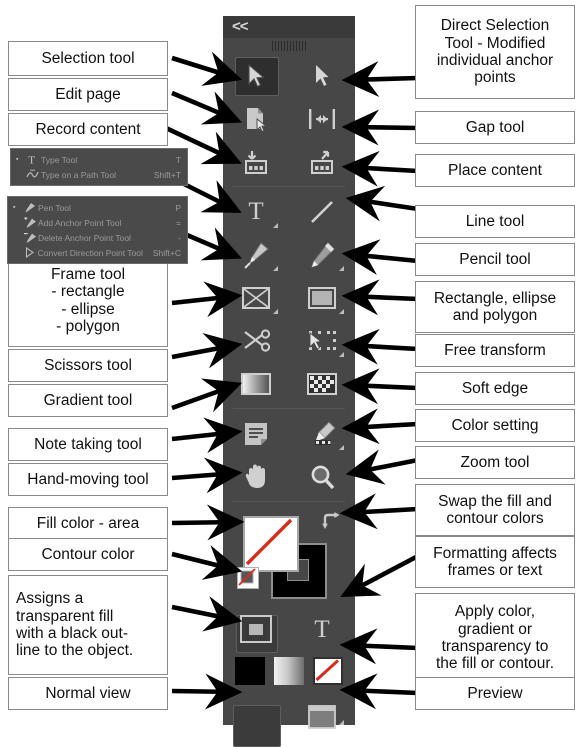 The image size is (581, 747). What do you see at coordinates (88, 479) in the screenshot?
I see `callout-hand-moving-tool: Hand-moving tool` at bounding box center [88, 479].